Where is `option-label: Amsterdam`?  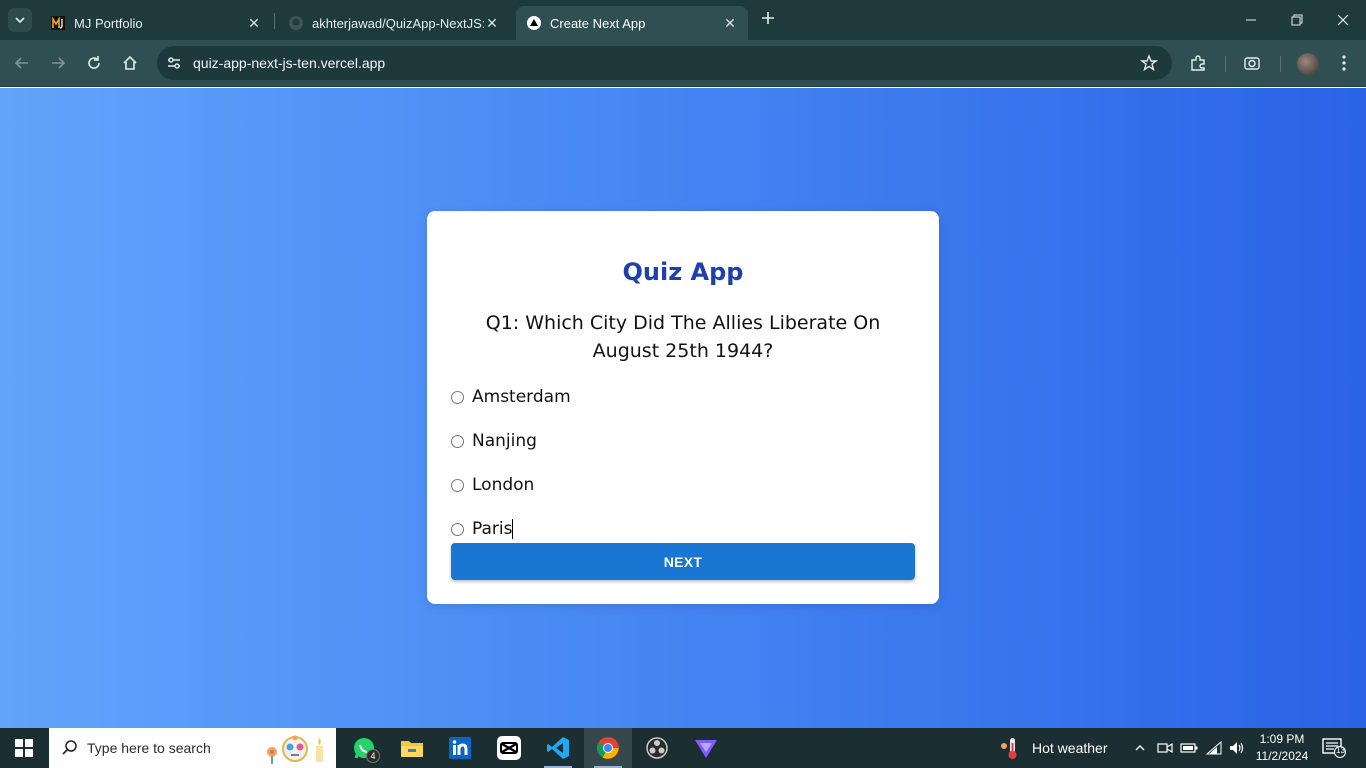 option-label: Amsterdam is located at coordinates (521, 397).